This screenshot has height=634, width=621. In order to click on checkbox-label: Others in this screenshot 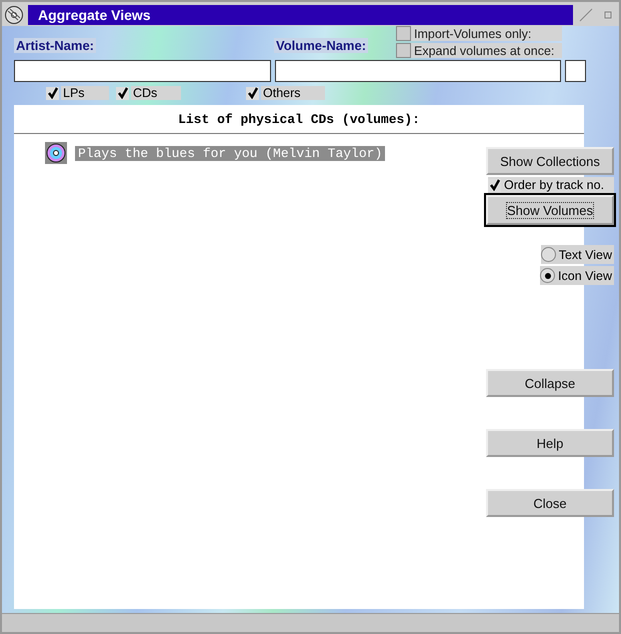, I will do `click(293, 93)`.